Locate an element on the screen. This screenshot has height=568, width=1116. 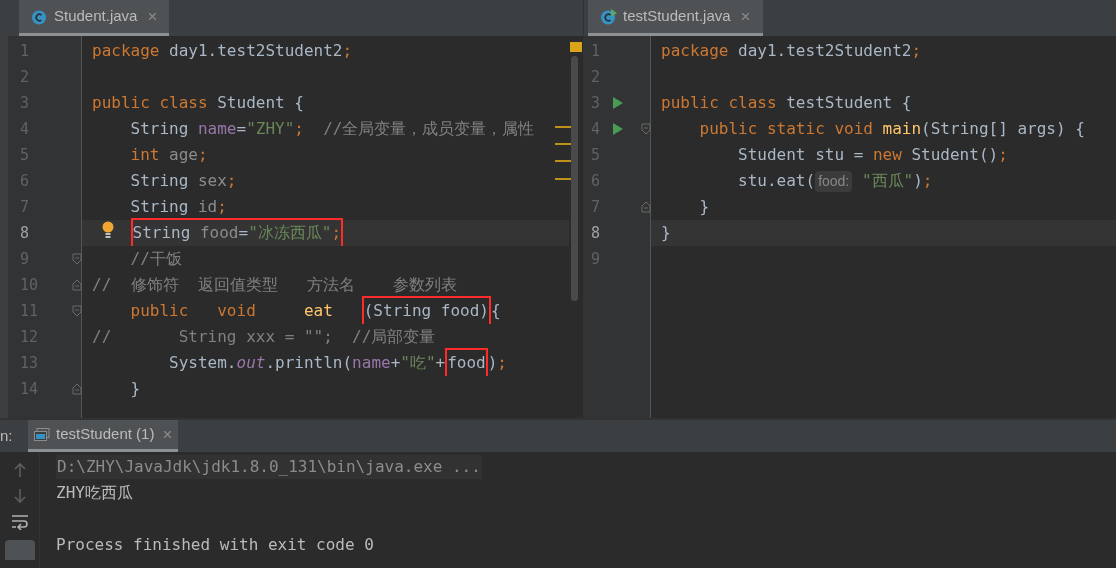
code-token: "ZHY" is located at coordinates (270, 129).